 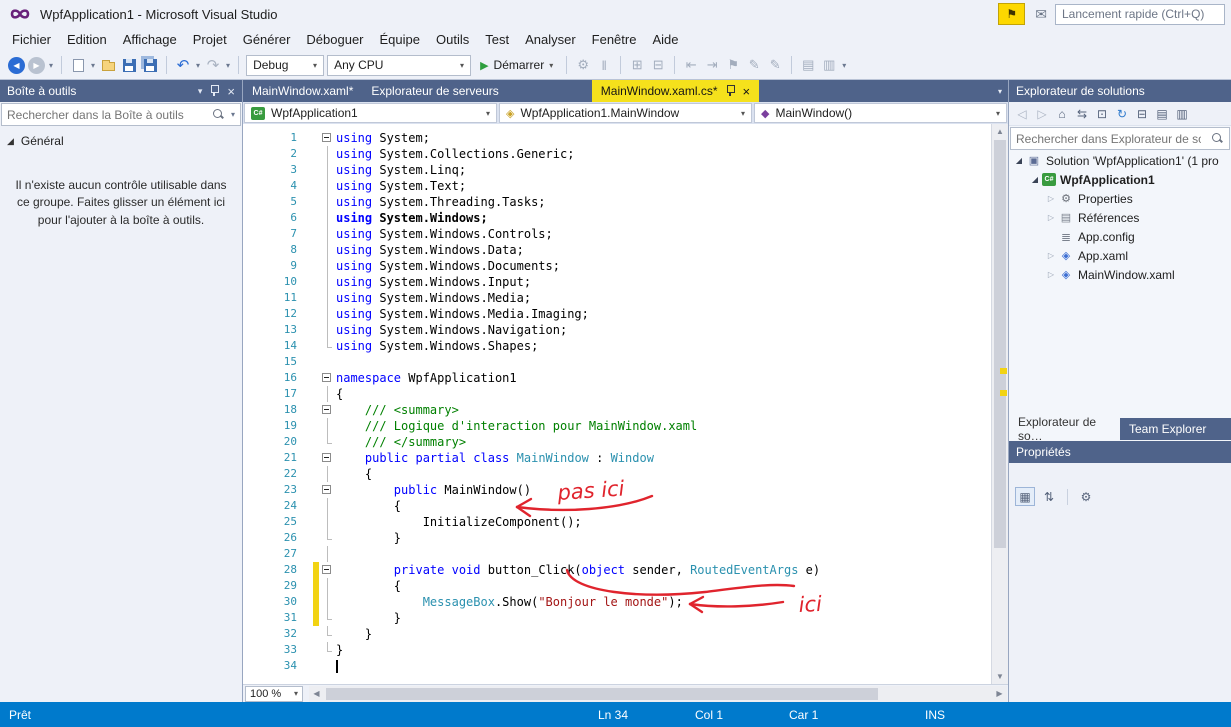 What do you see at coordinates (617, 538) in the screenshot?
I see `code-line: 26 }` at bounding box center [617, 538].